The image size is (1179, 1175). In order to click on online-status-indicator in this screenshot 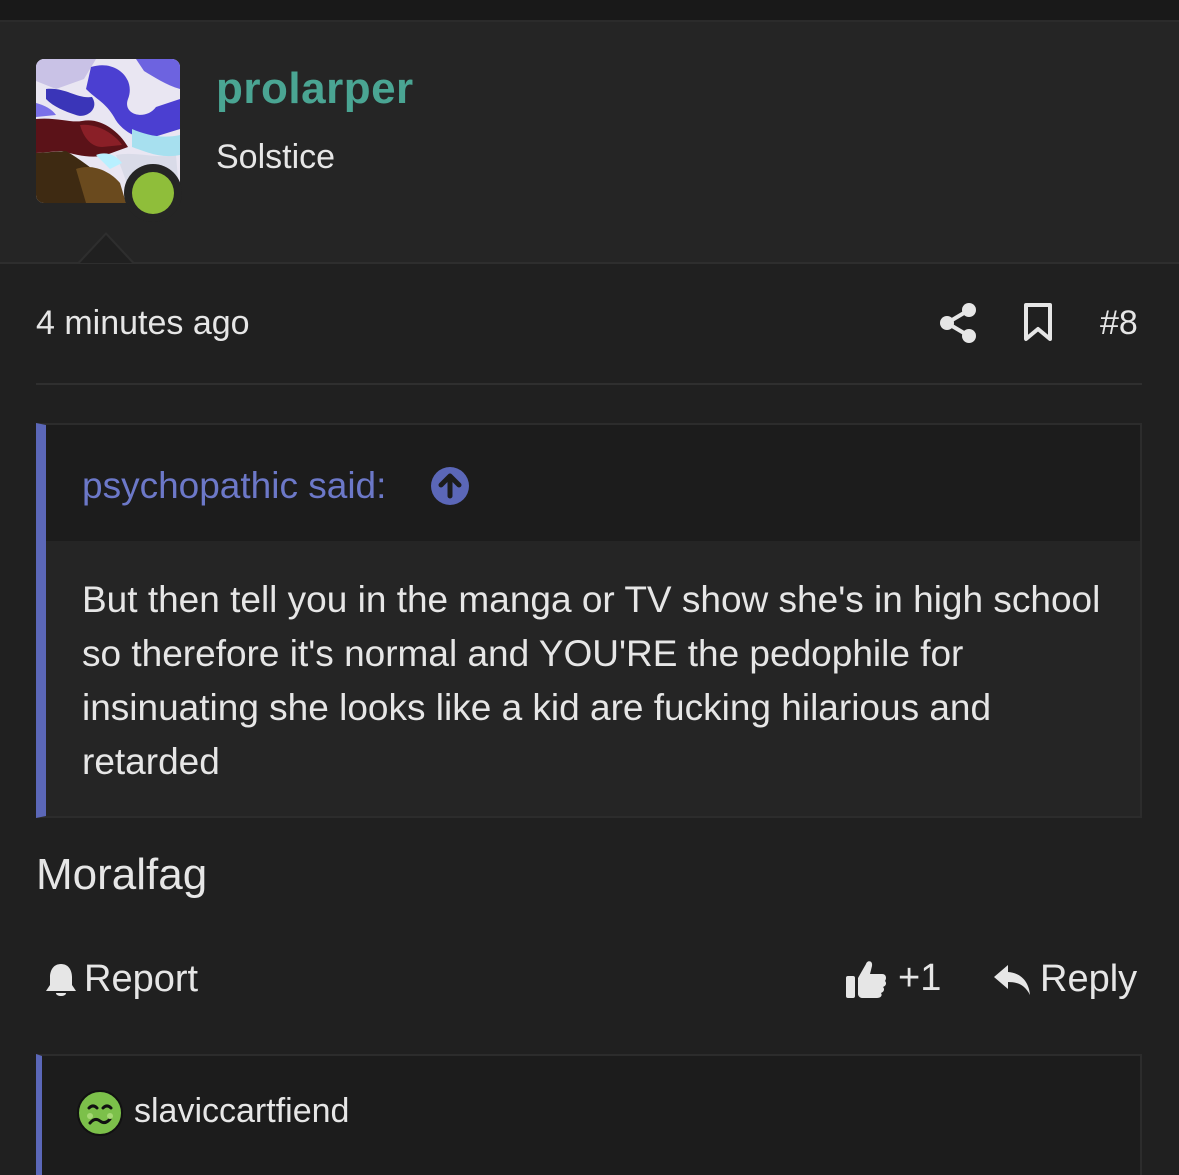, I will do `click(153, 193)`.